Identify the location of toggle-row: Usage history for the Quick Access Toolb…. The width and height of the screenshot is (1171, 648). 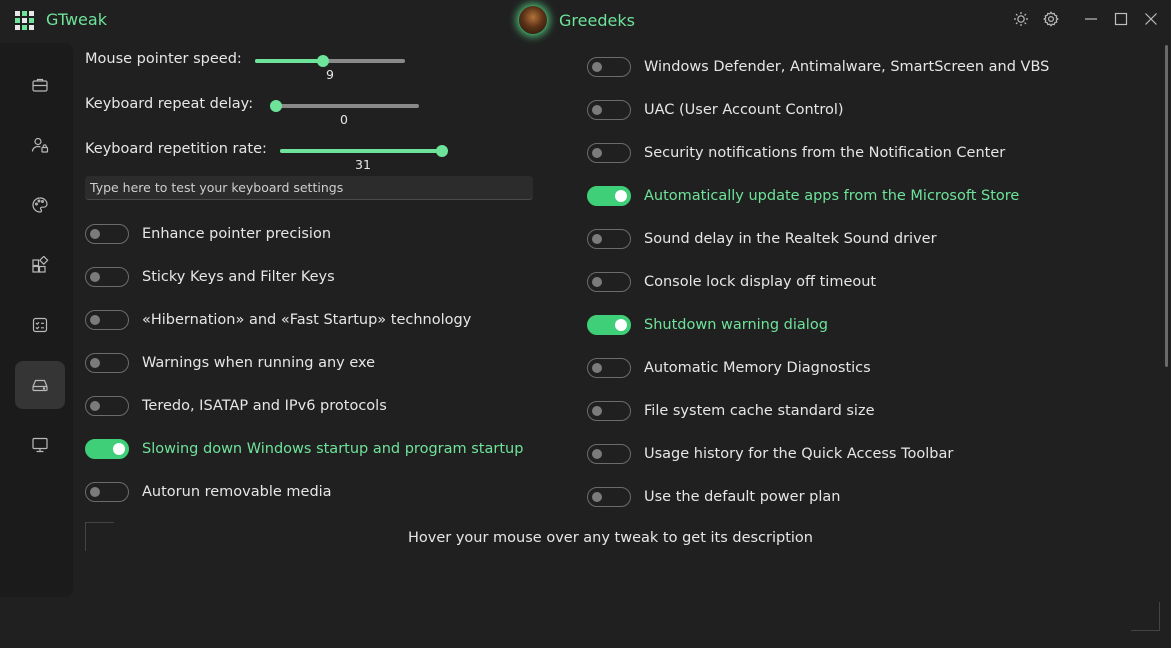
(770, 454).